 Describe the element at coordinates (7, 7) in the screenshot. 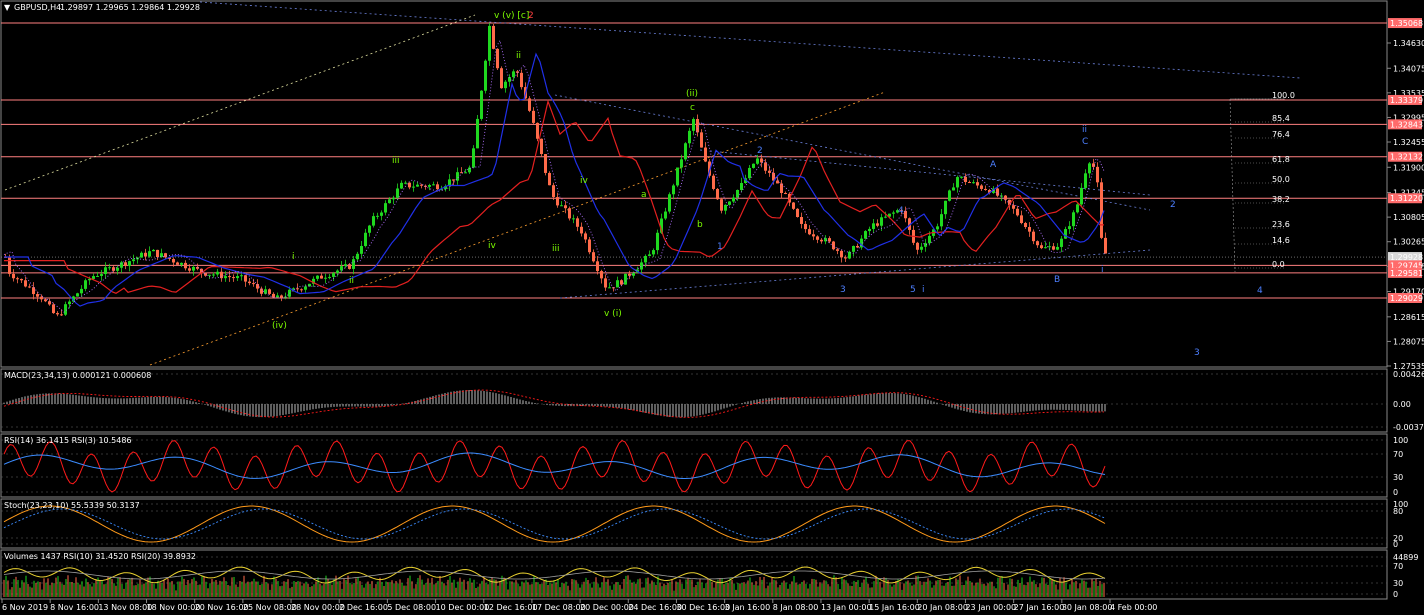

I see `symbol-dropdown-icon: ▼` at that location.